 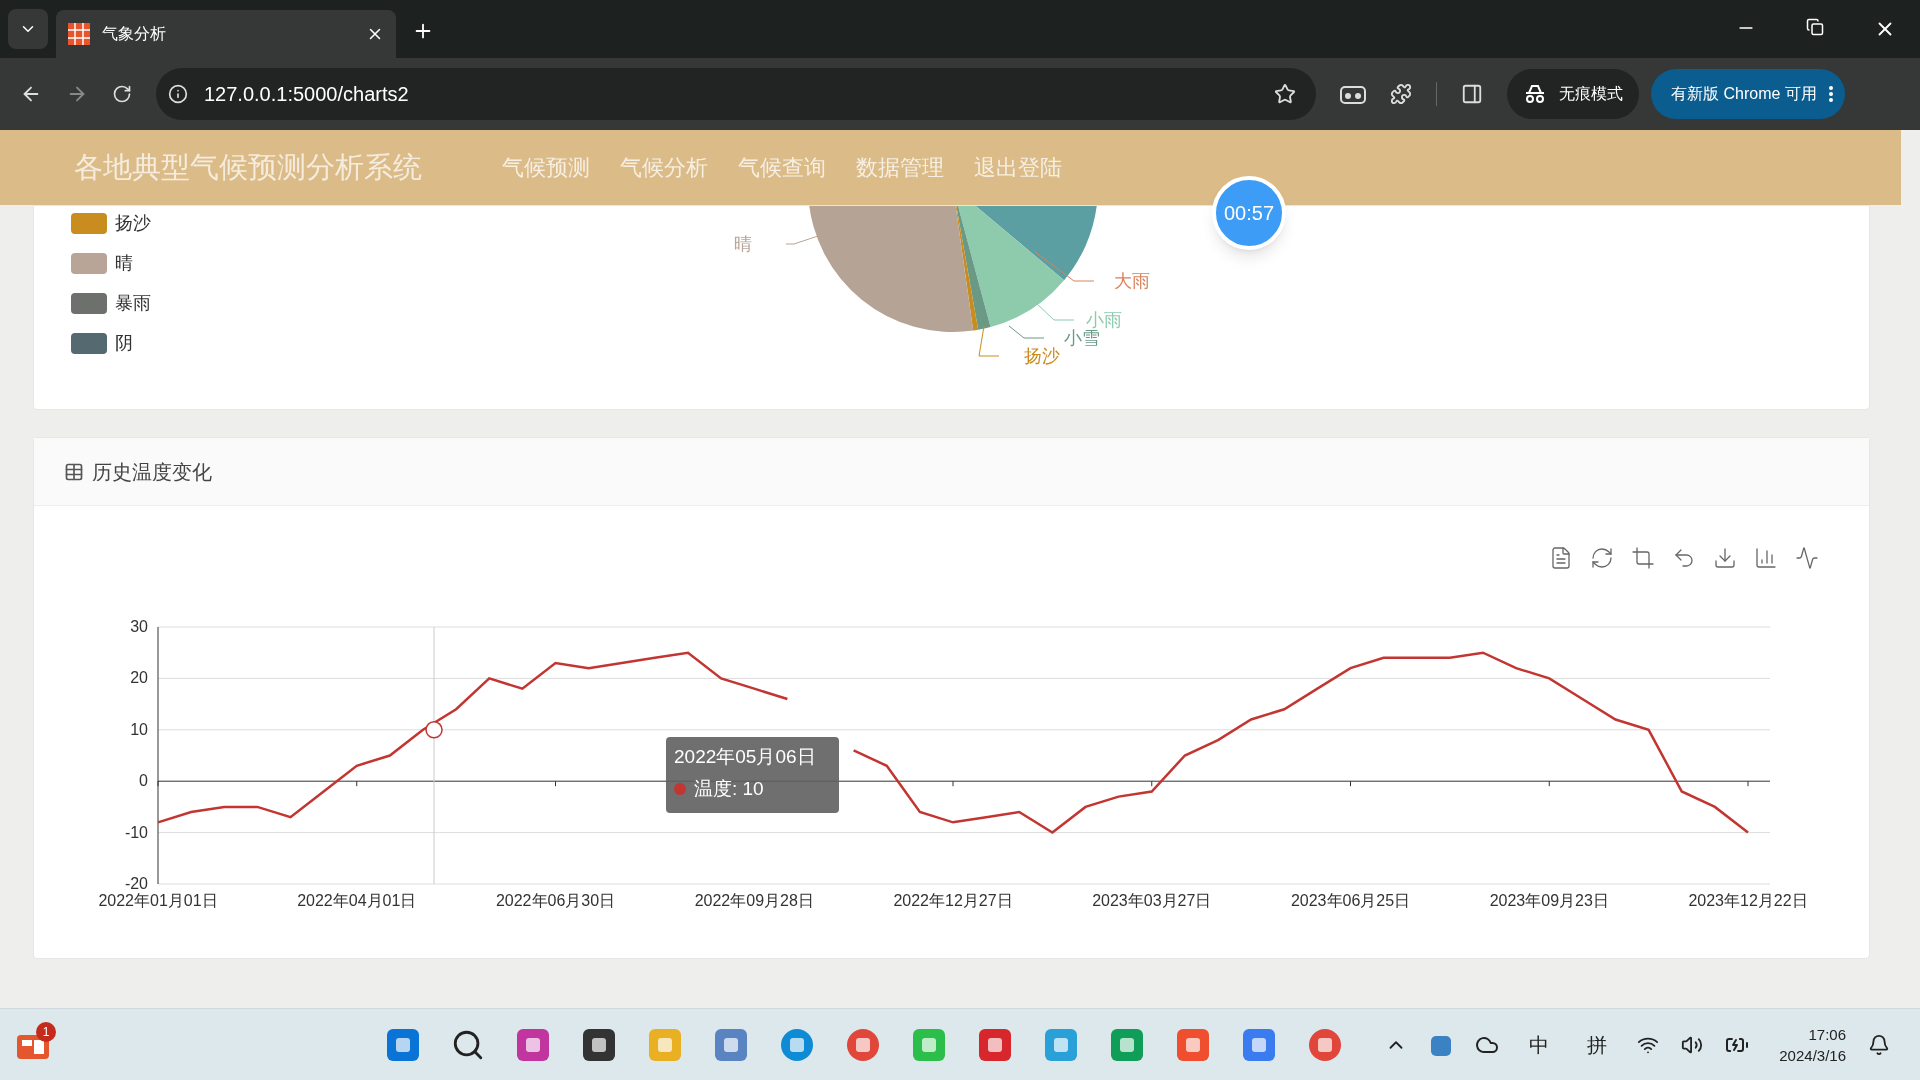 I want to click on incognito-badge: 无痕模式, so click(x=1573, y=94).